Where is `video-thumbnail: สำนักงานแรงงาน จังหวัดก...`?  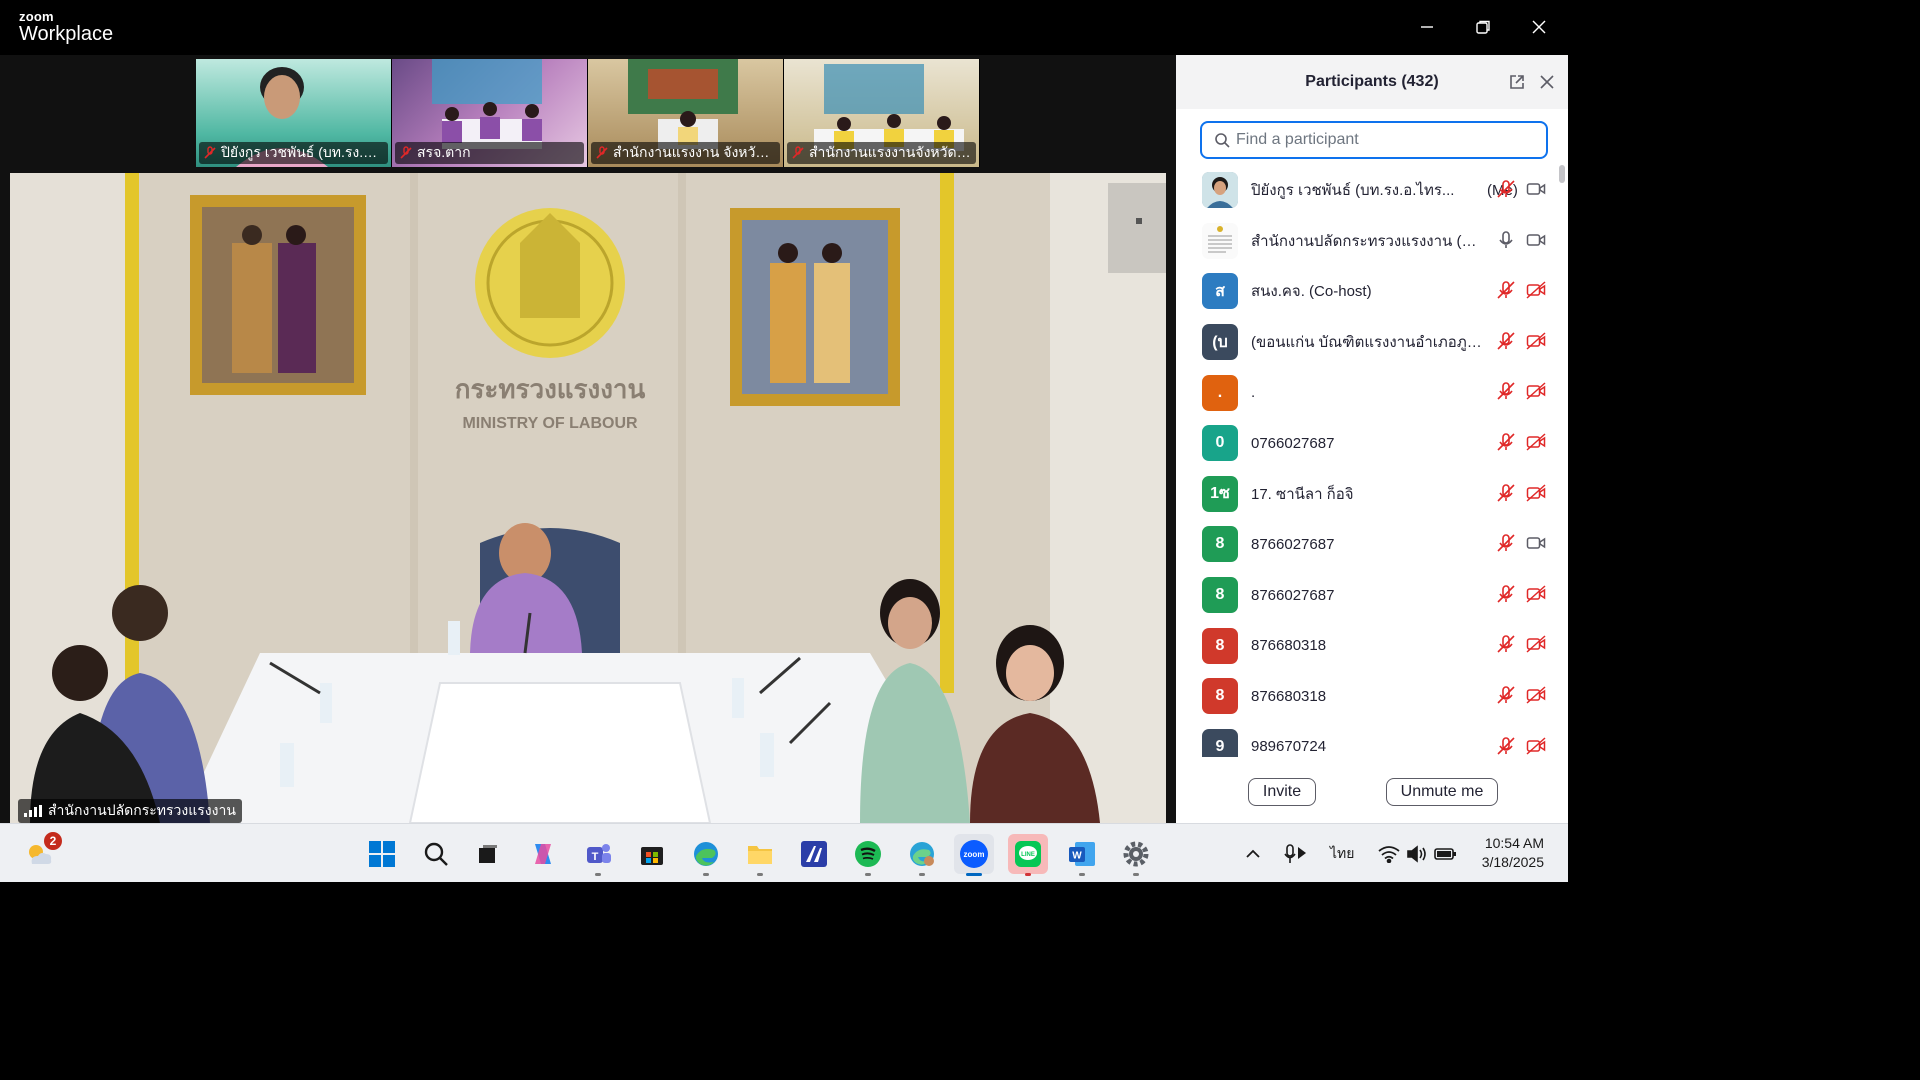 video-thumbnail: สำนักงานแรงงาน จังหวัดก... is located at coordinates (686, 113).